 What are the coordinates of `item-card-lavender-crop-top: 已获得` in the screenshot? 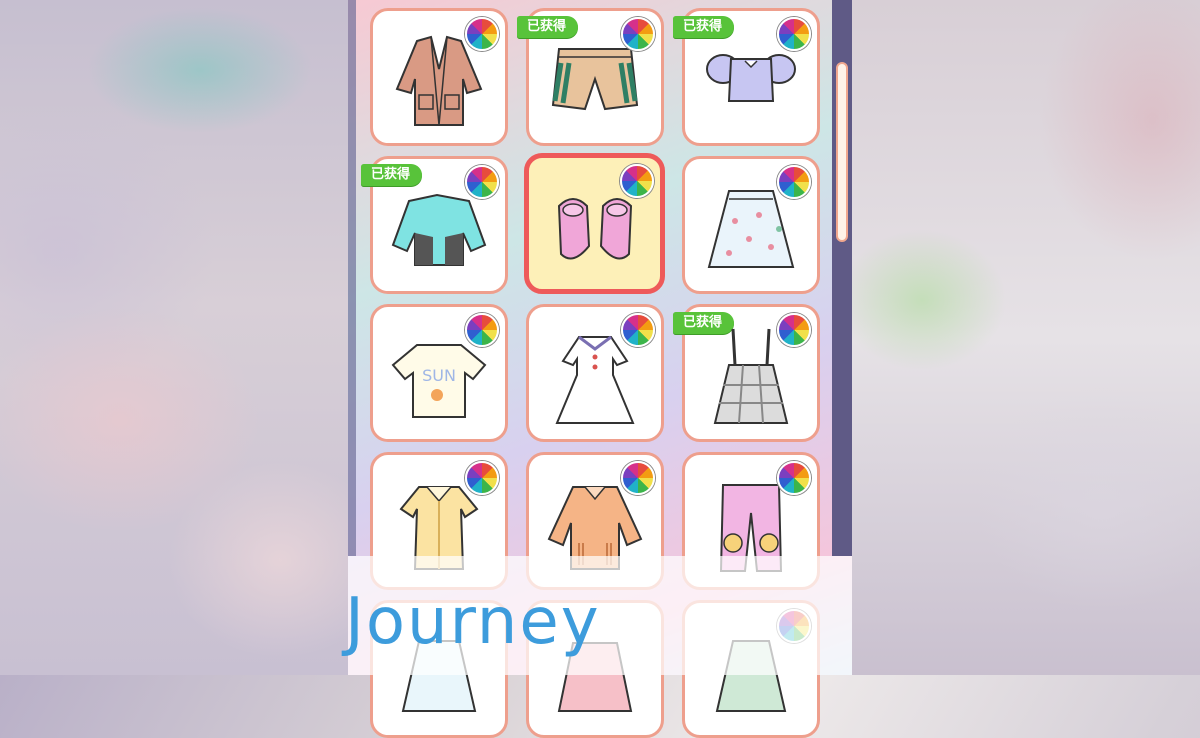 It's located at (746, 77).